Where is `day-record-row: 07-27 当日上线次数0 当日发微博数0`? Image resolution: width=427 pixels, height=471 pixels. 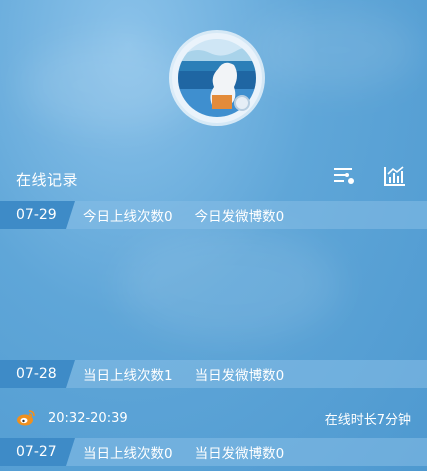 day-record-row: 07-27 当日上线次数0 当日发微博数0 is located at coordinates (213, 452).